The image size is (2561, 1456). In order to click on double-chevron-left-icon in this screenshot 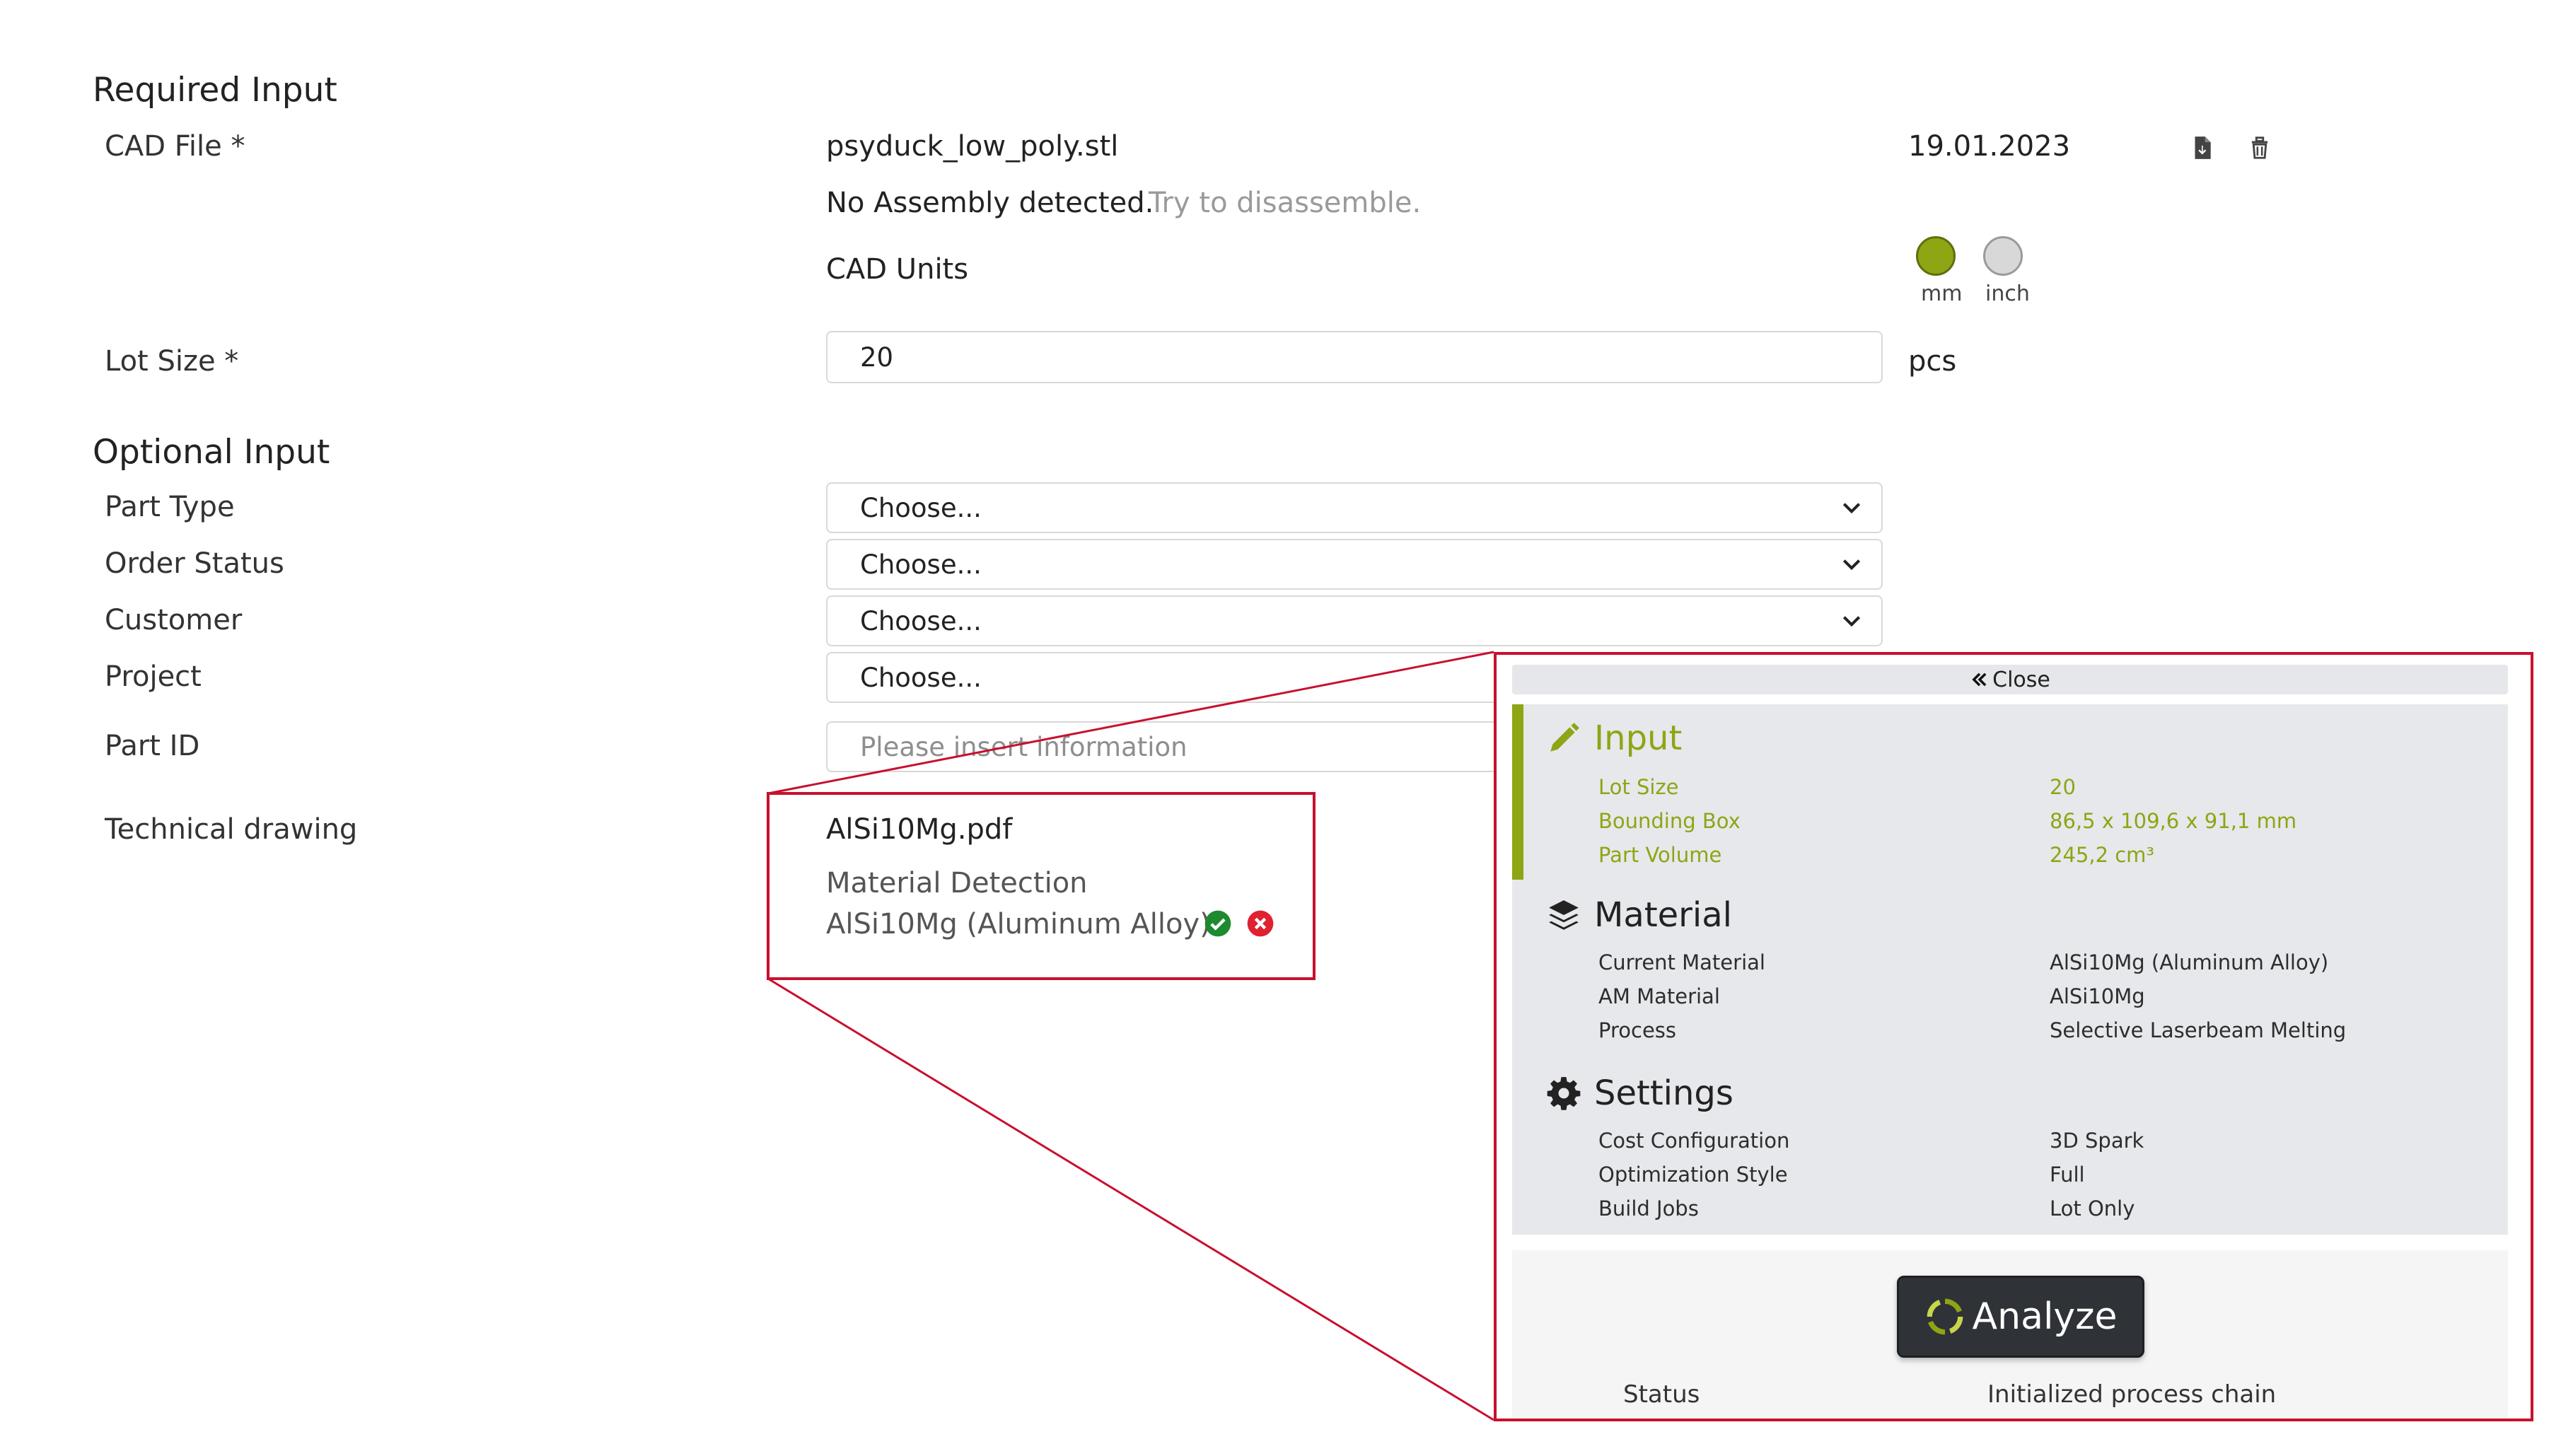, I will do `click(1979, 679)`.